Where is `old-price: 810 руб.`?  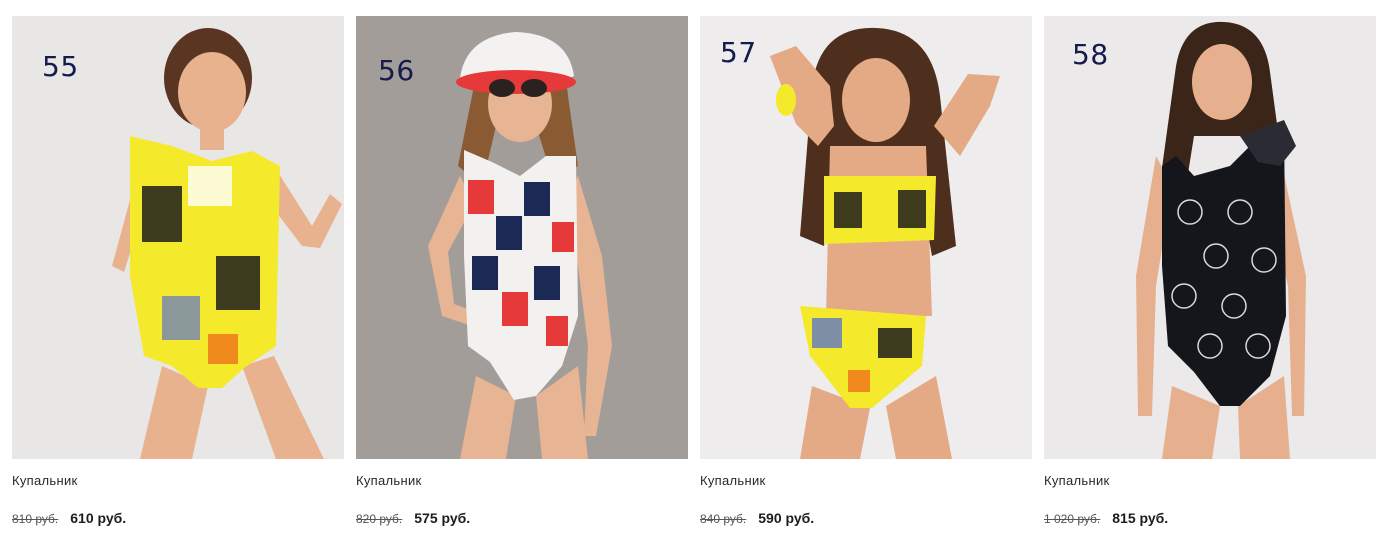 old-price: 810 руб. is located at coordinates (35, 519).